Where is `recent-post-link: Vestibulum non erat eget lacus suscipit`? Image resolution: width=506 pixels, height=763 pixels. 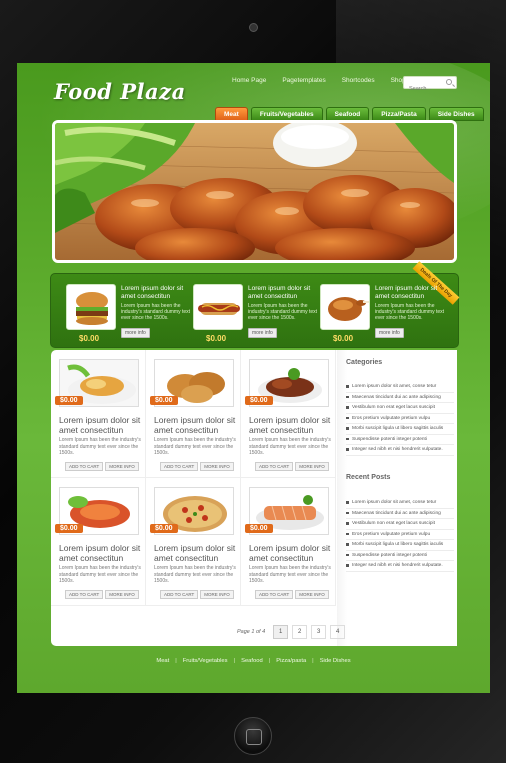 recent-post-link: Vestibulum non erat eget lacus suscipit is located at coordinates (400, 524).